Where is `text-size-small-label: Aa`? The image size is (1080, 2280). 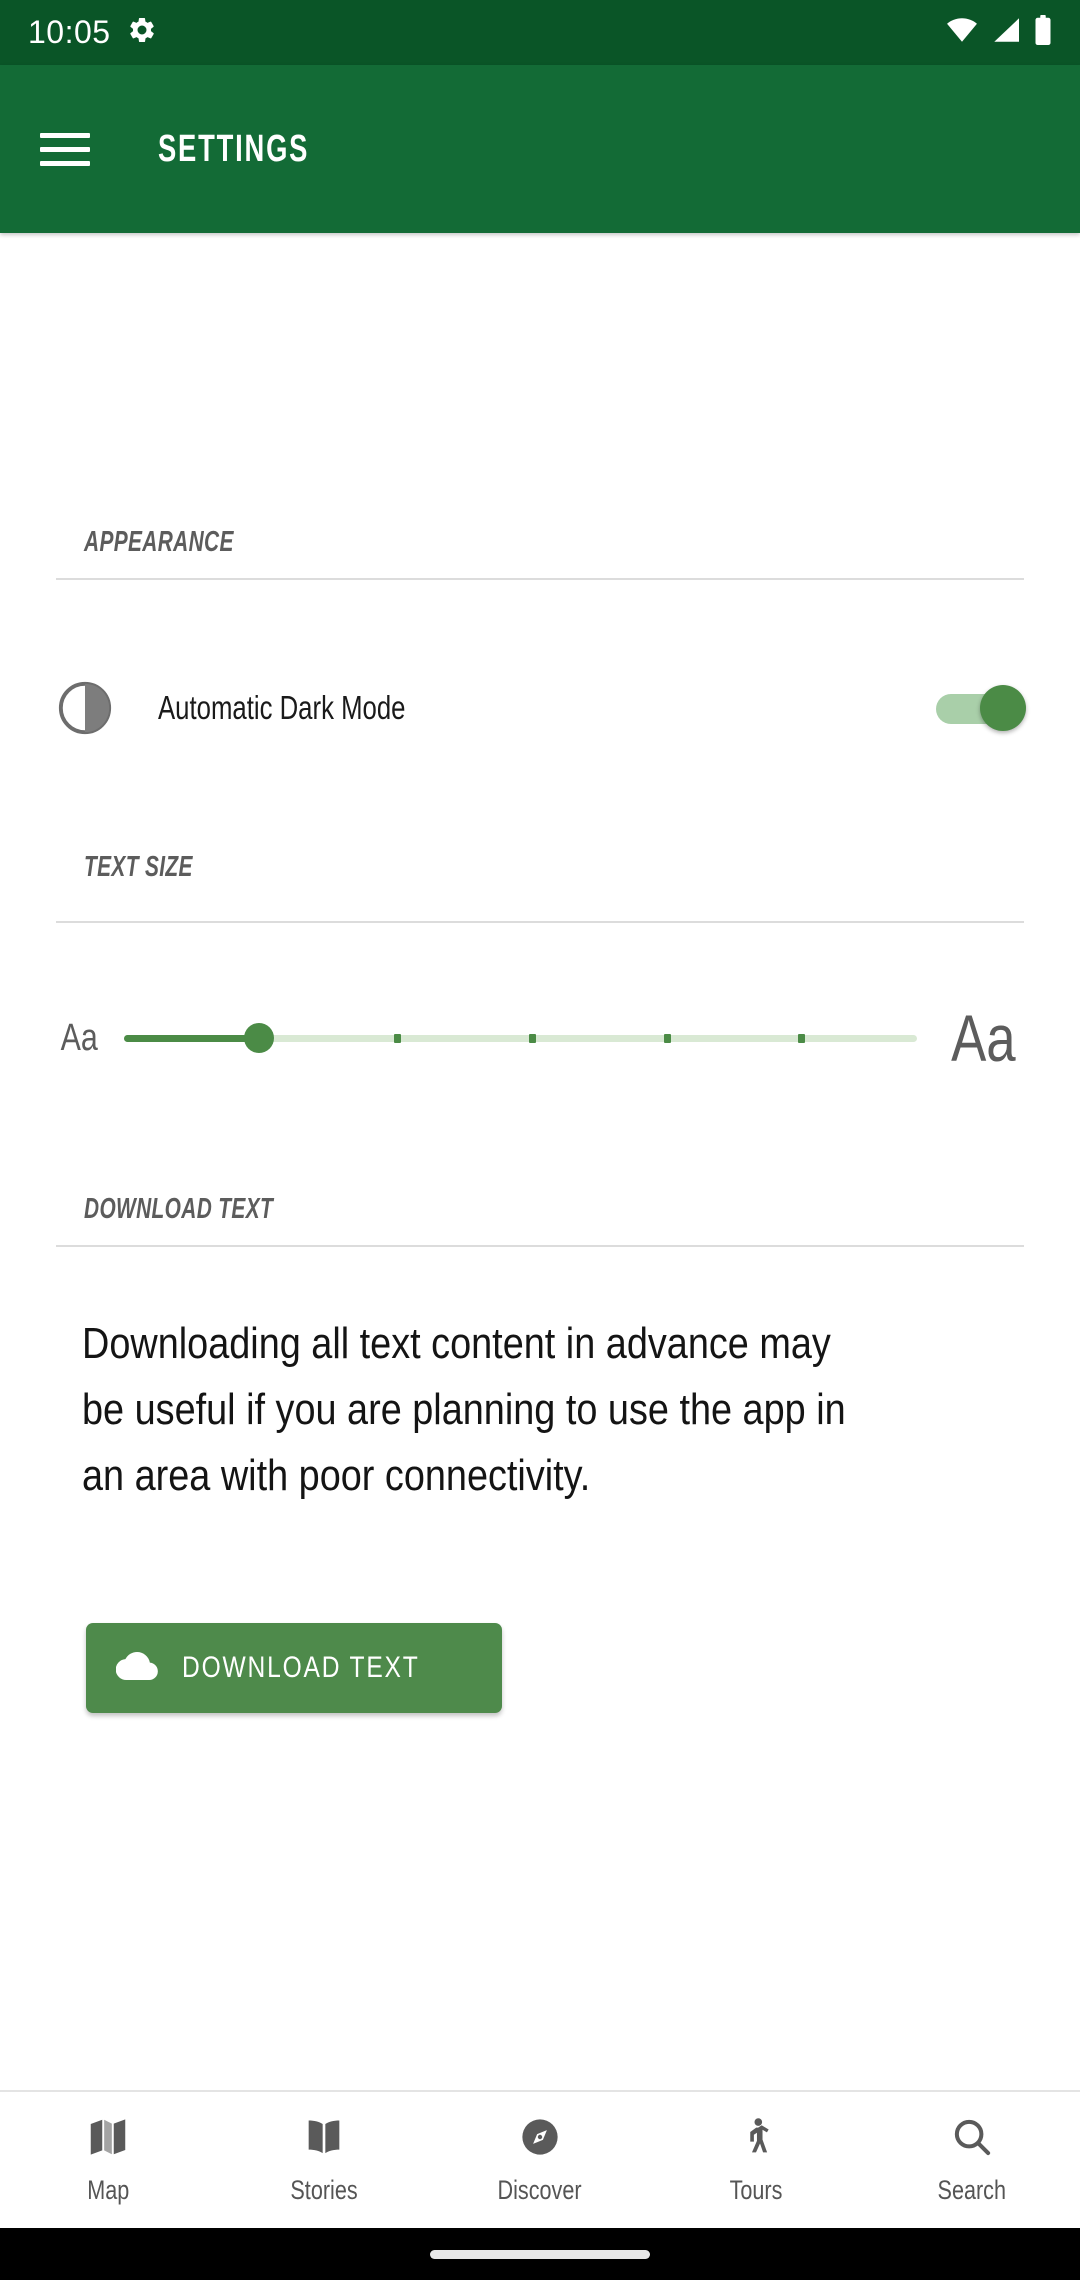 text-size-small-label: Aa is located at coordinates (79, 1037).